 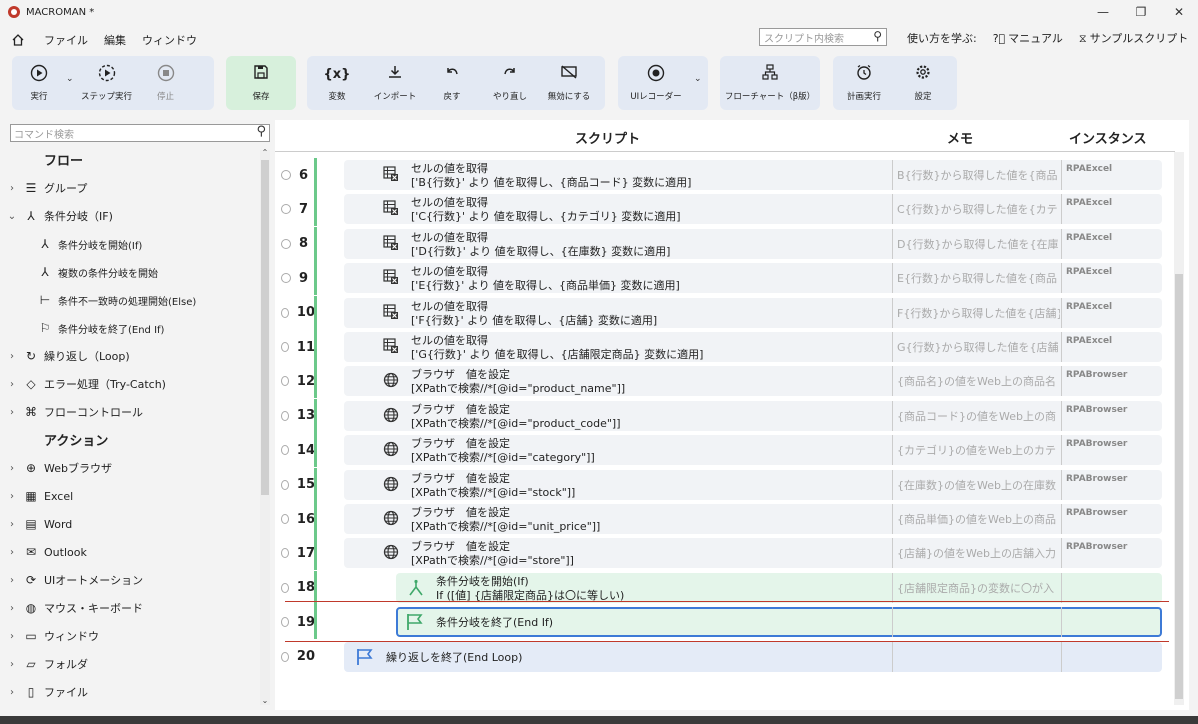 What do you see at coordinates (976, 347) in the screenshot?
I see `memo-cell: G{行数}から取得した値を{店舗` at bounding box center [976, 347].